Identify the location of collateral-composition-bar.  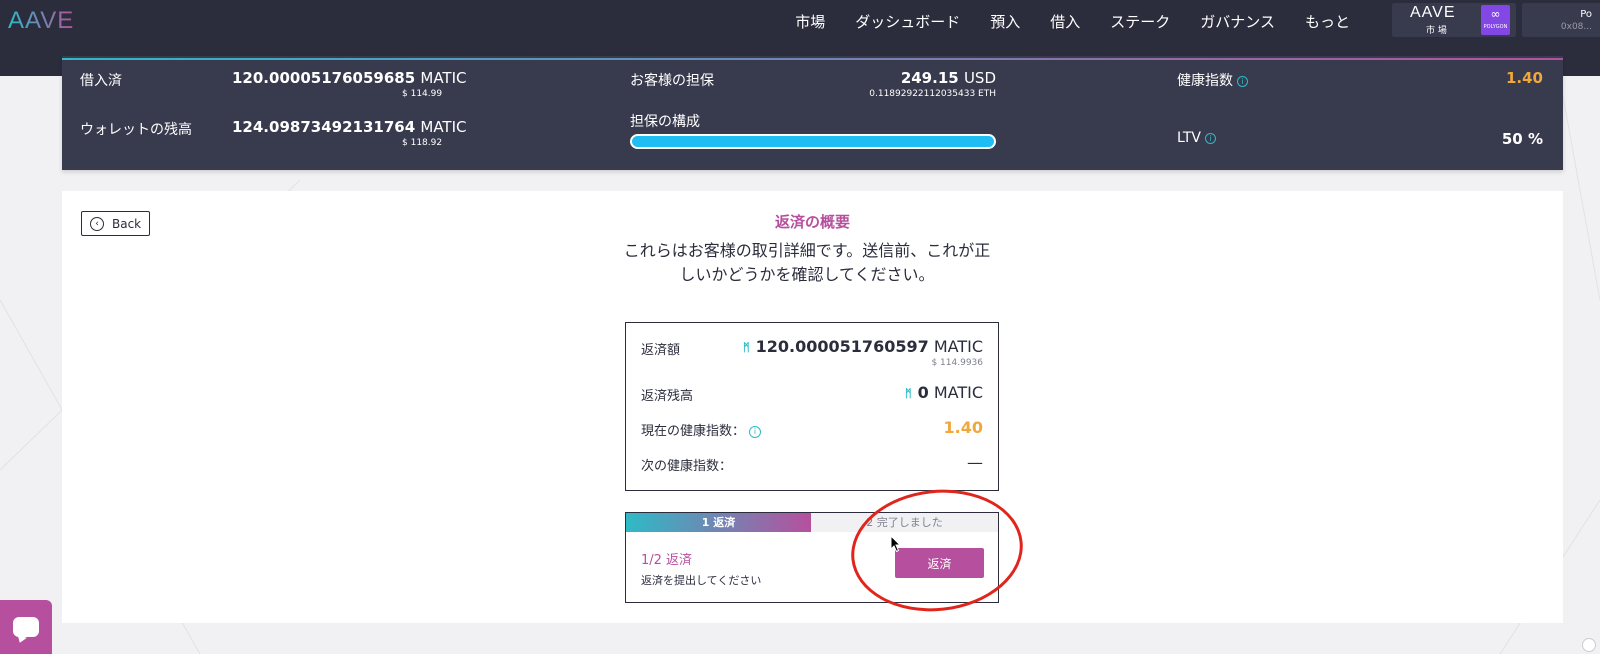
(813, 141).